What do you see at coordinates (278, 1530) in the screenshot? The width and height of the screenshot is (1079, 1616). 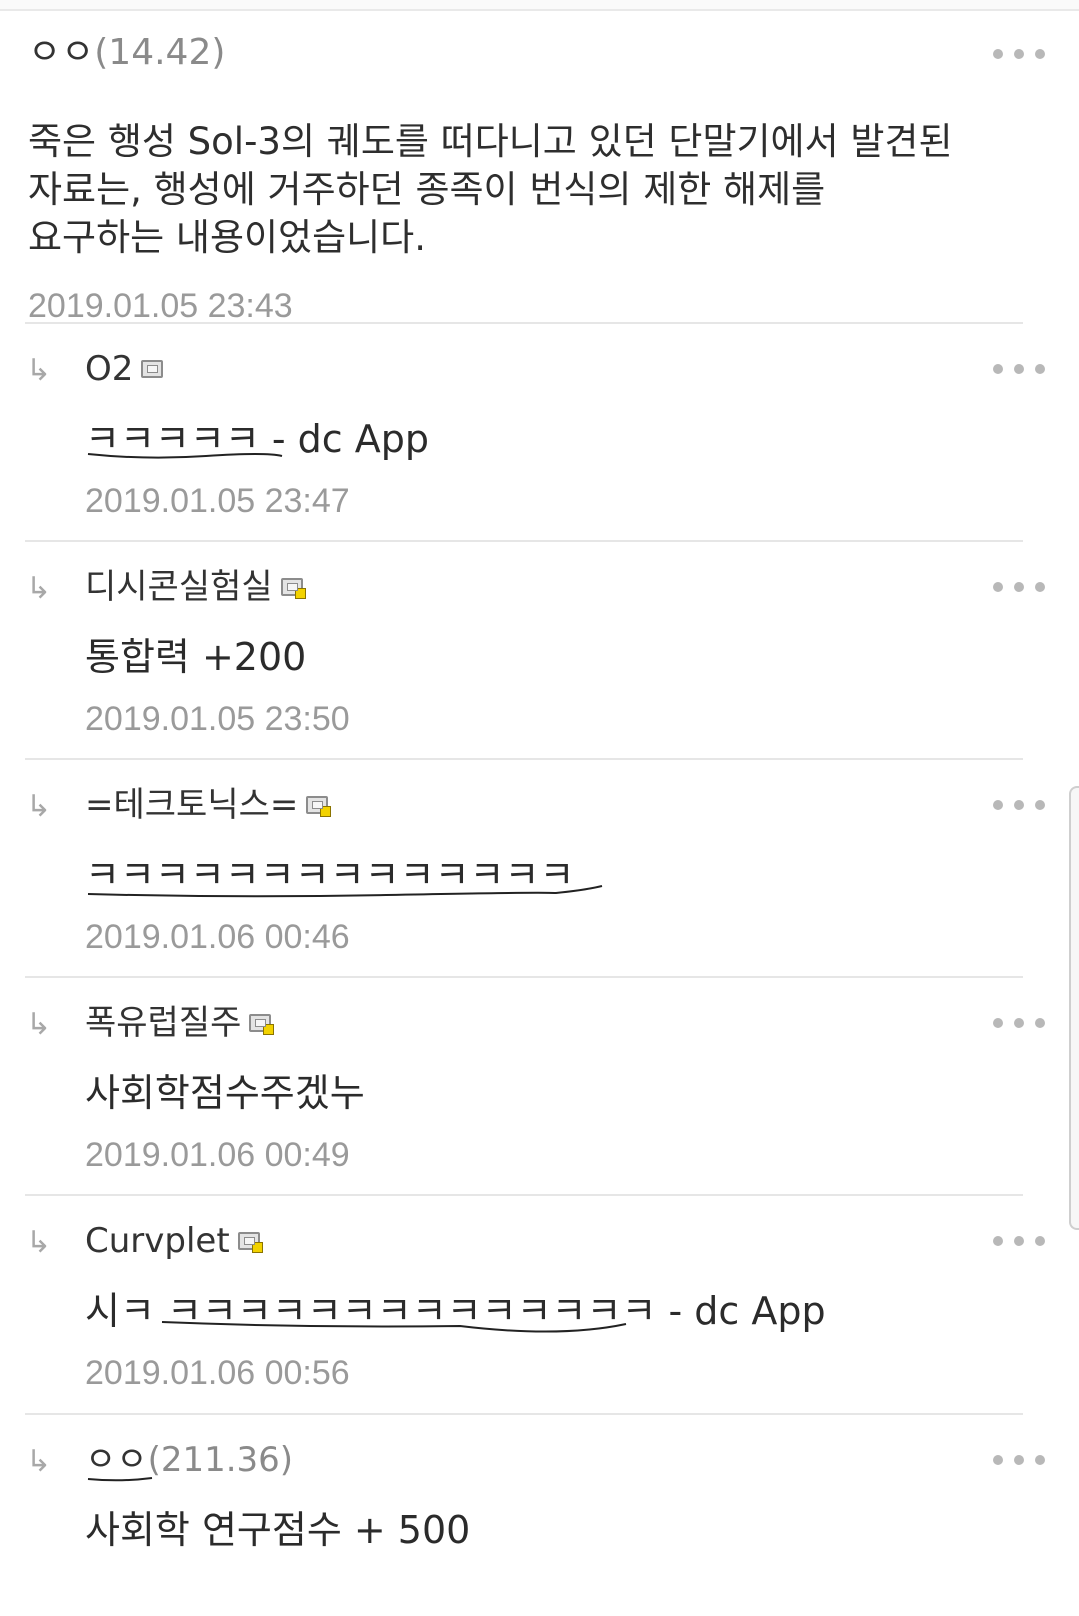 I see `reply-text: 사회학 연구점수 + 500` at bounding box center [278, 1530].